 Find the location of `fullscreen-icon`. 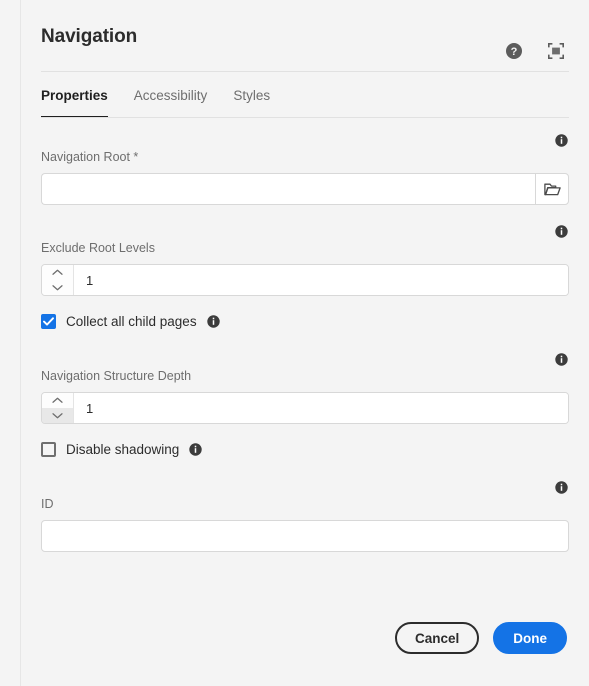

fullscreen-icon is located at coordinates (556, 51).